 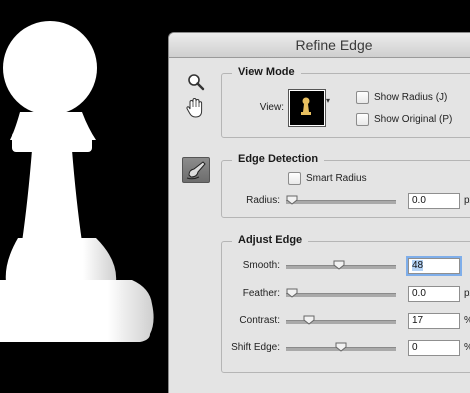 I want to click on show-original-checkbox: Show Original (P), so click(x=404, y=119).